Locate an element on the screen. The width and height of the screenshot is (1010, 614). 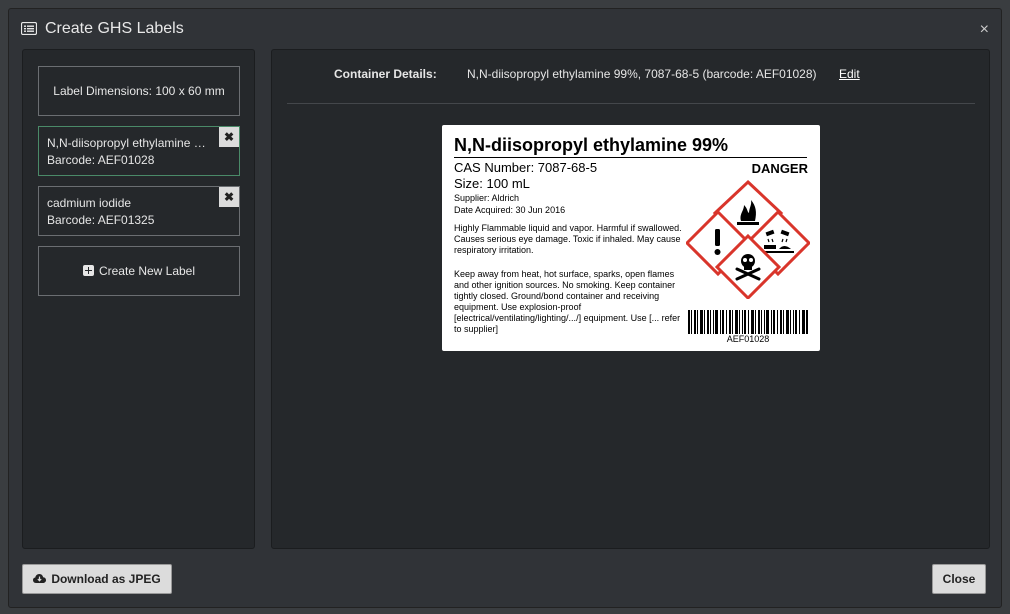
plus-square-icon is located at coordinates (88, 270).